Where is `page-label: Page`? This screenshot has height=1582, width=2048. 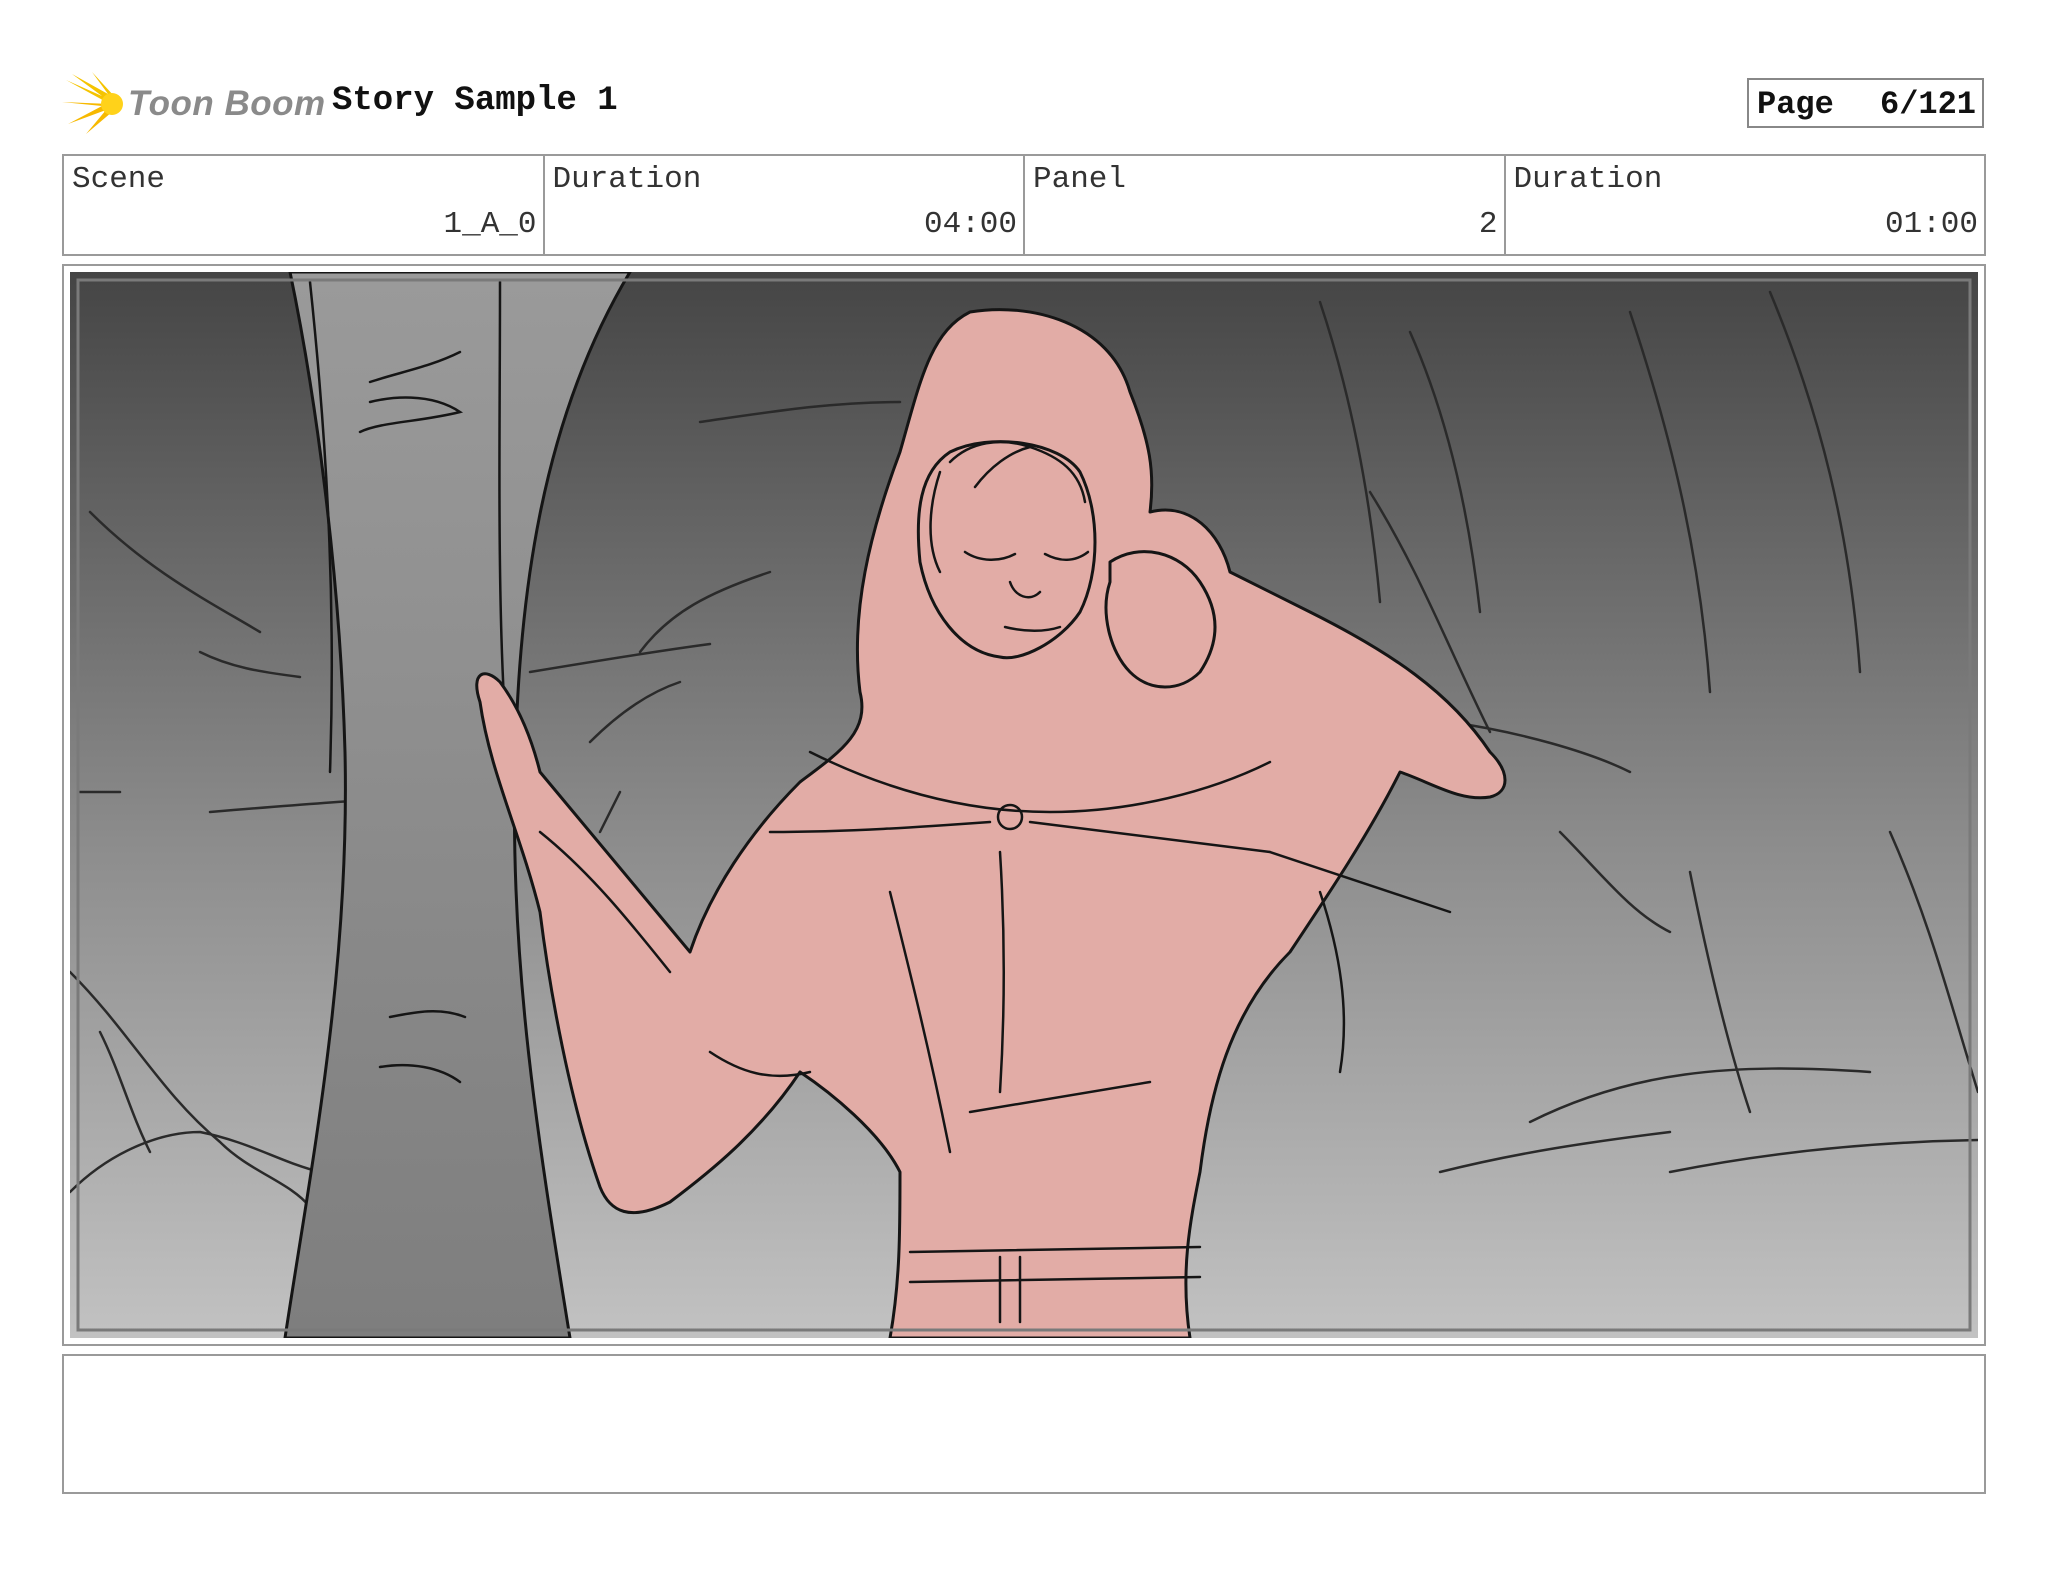
page-label: Page is located at coordinates (1795, 104).